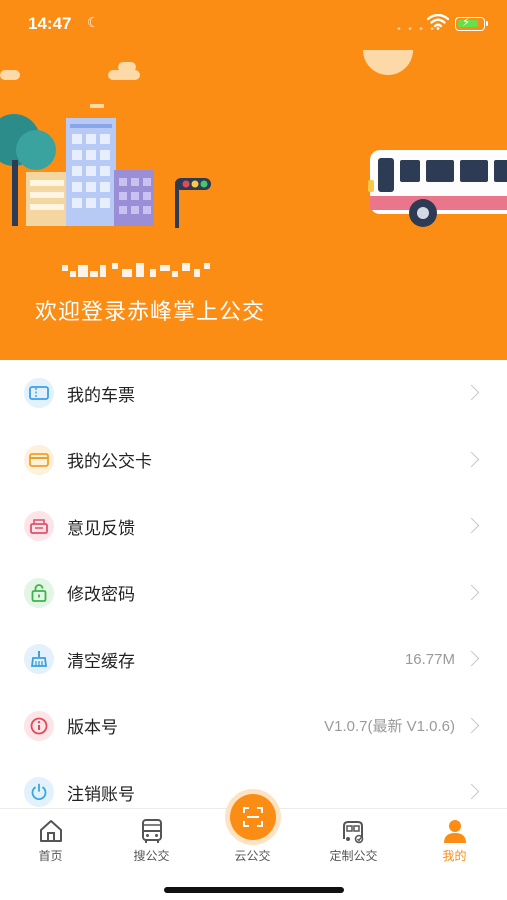  I want to click on tab-mine: 我的, so click(454, 839).